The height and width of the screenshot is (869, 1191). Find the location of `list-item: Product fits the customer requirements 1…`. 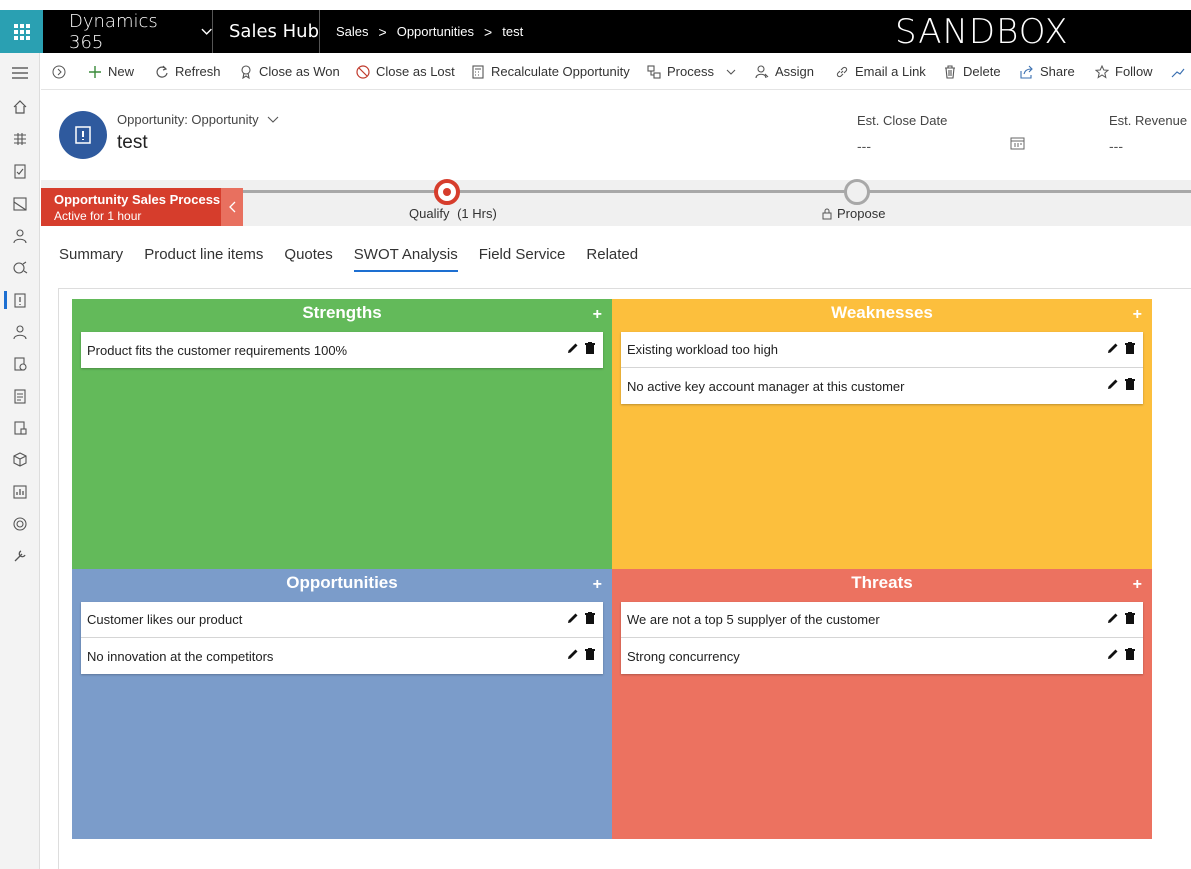

list-item: Product fits the customer requirements 1… is located at coordinates (342, 350).